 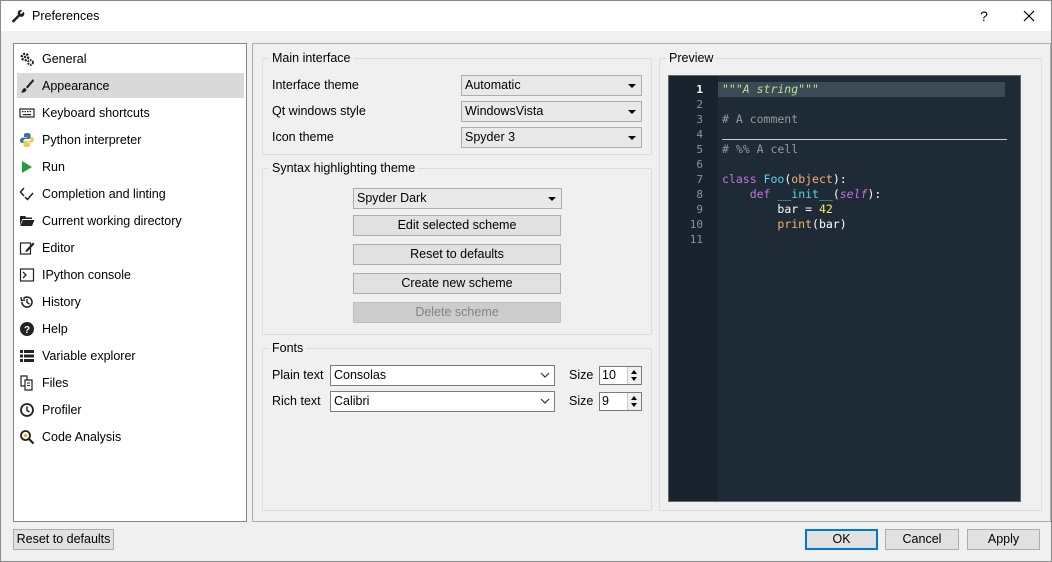 What do you see at coordinates (457, 198) in the screenshot?
I see `syntax-scheme-select: Spyder Dark` at bounding box center [457, 198].